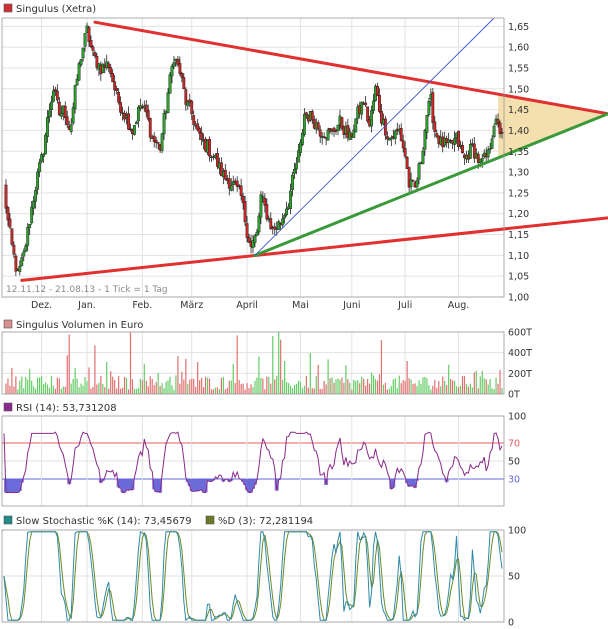 The image size is (608, 629). I want to click on stoch-k-title: Slow Stochastic %K (14): 73,45679, so click(104, 521).